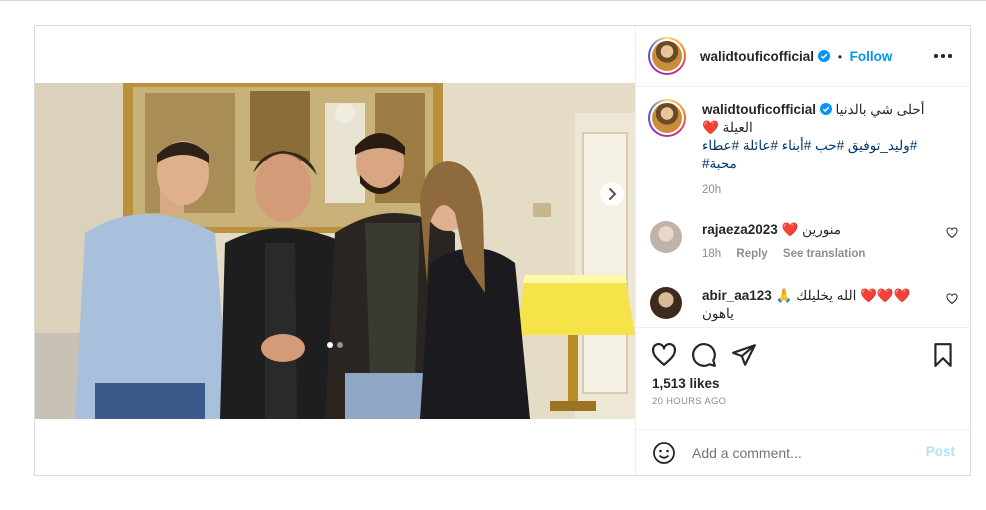  Describe the element at coordinates (667, 118) in the screenshot. I see `caption-author-avatar` at that location.